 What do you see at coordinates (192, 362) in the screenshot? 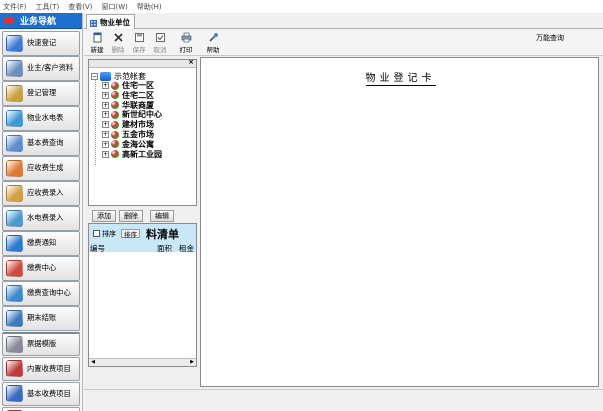
I see `scroll-right-arrow-icon: ▶` at bounding box center [192, 362].